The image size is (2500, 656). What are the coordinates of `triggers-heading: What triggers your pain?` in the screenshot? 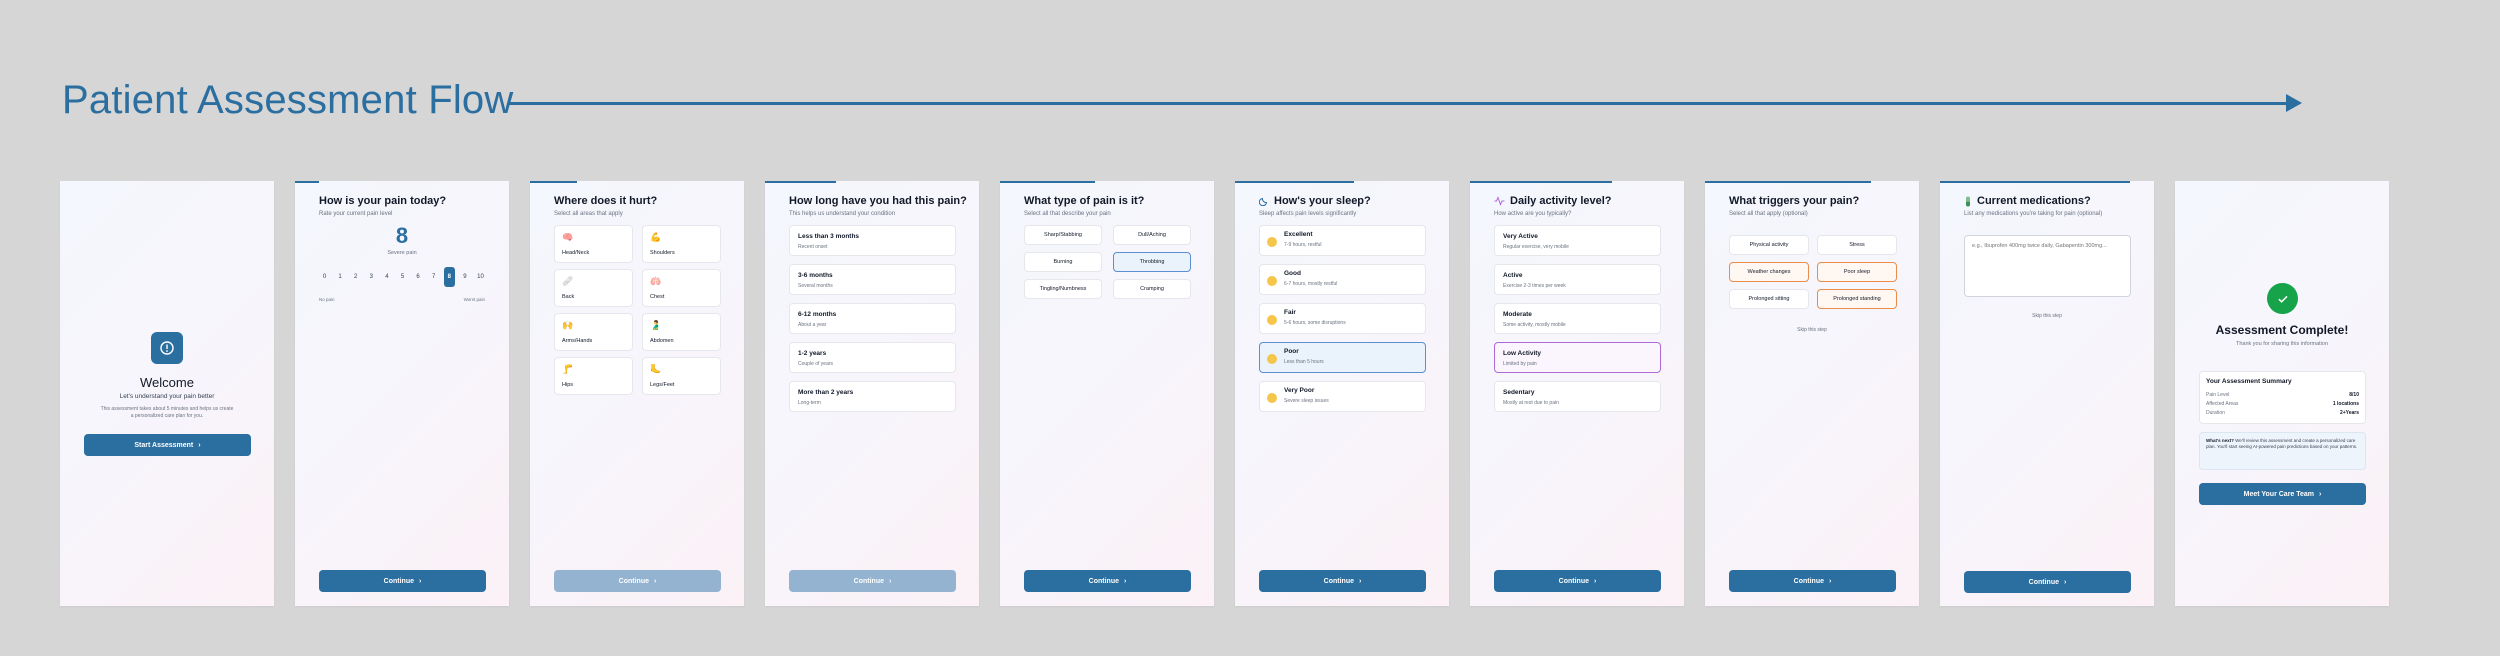 It's located at (1794, 201).